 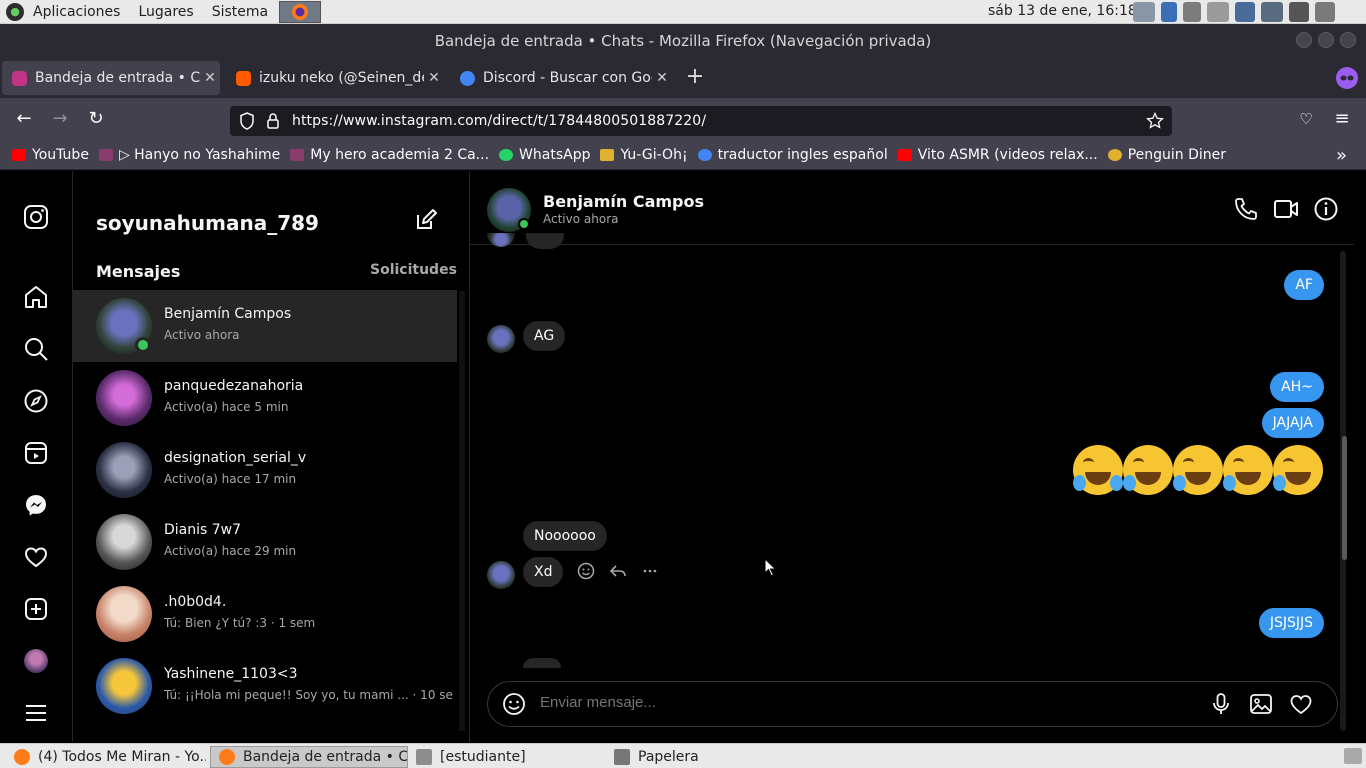 What do you see at coordinates (462, 511) in the screenshot?
I see `conversation-list-scrollbar` at bounding box center [462, 511].